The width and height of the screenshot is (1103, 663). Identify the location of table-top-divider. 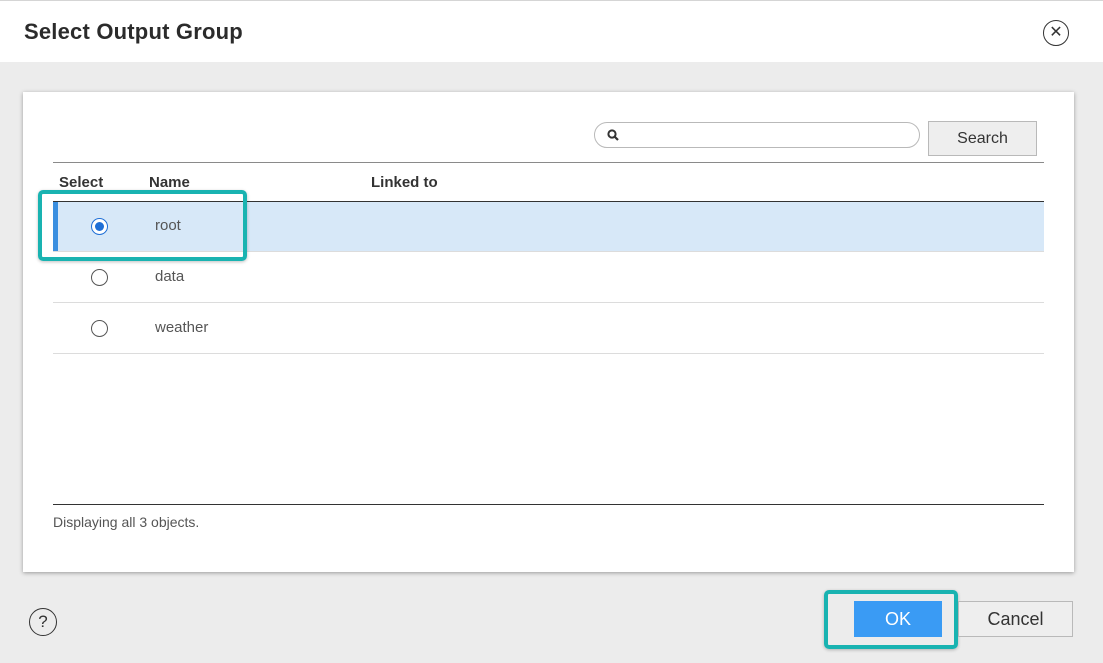
(548, 162).